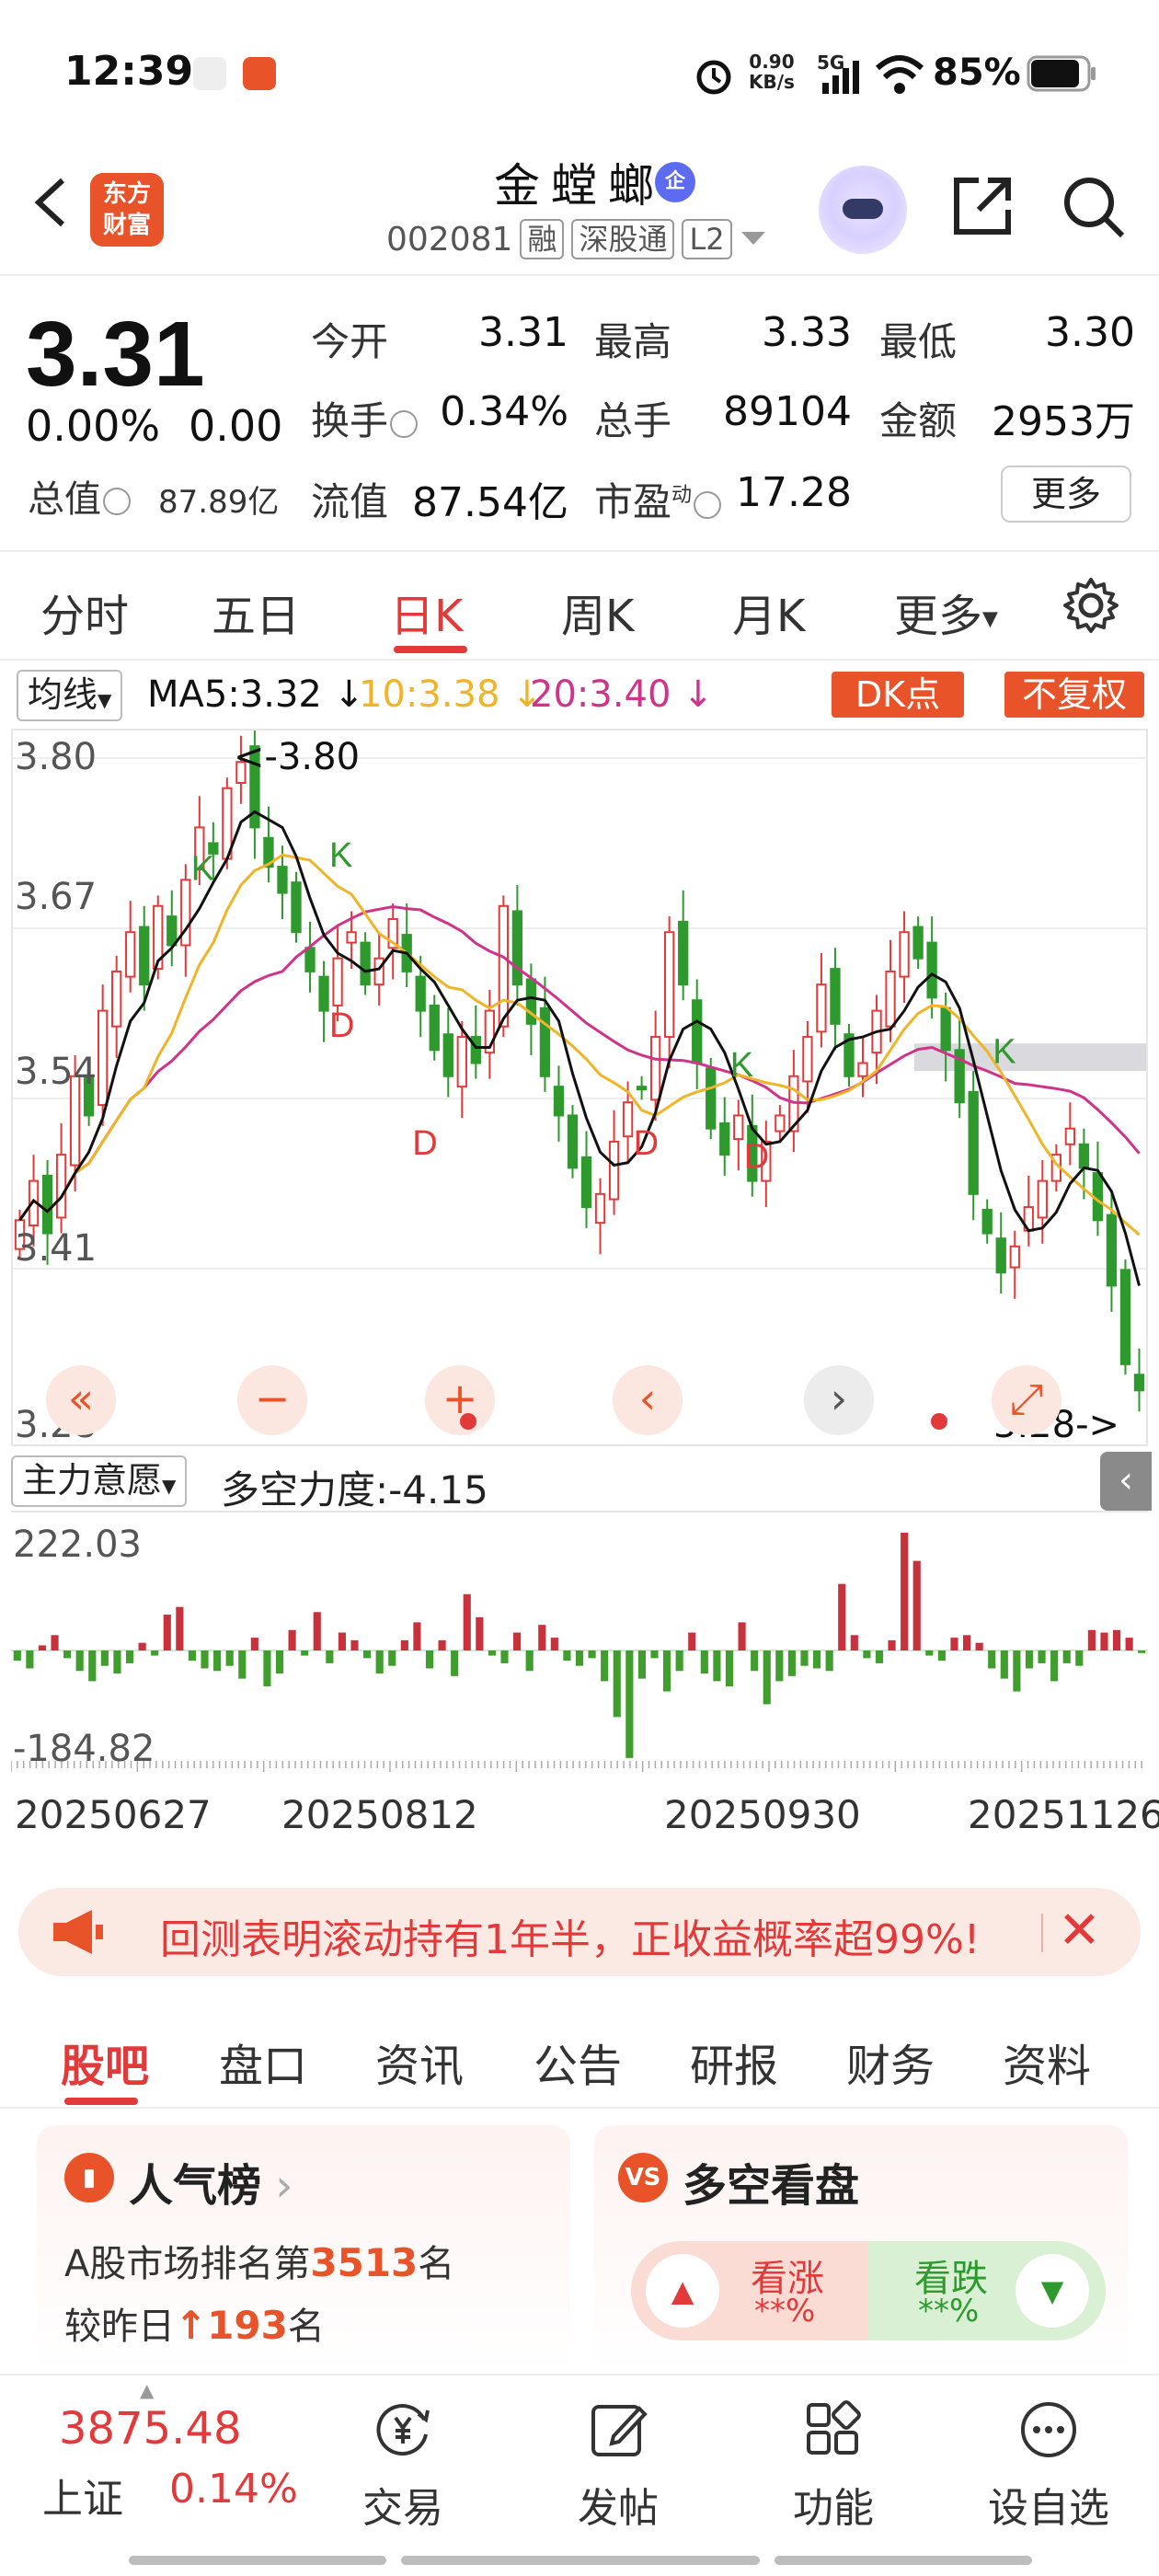 The width and height of the screenshot is (1159, 2576). I want to click on vote-bar: ▲ 看涨 **% 看跌 **% ▼, so click(868, 2290).